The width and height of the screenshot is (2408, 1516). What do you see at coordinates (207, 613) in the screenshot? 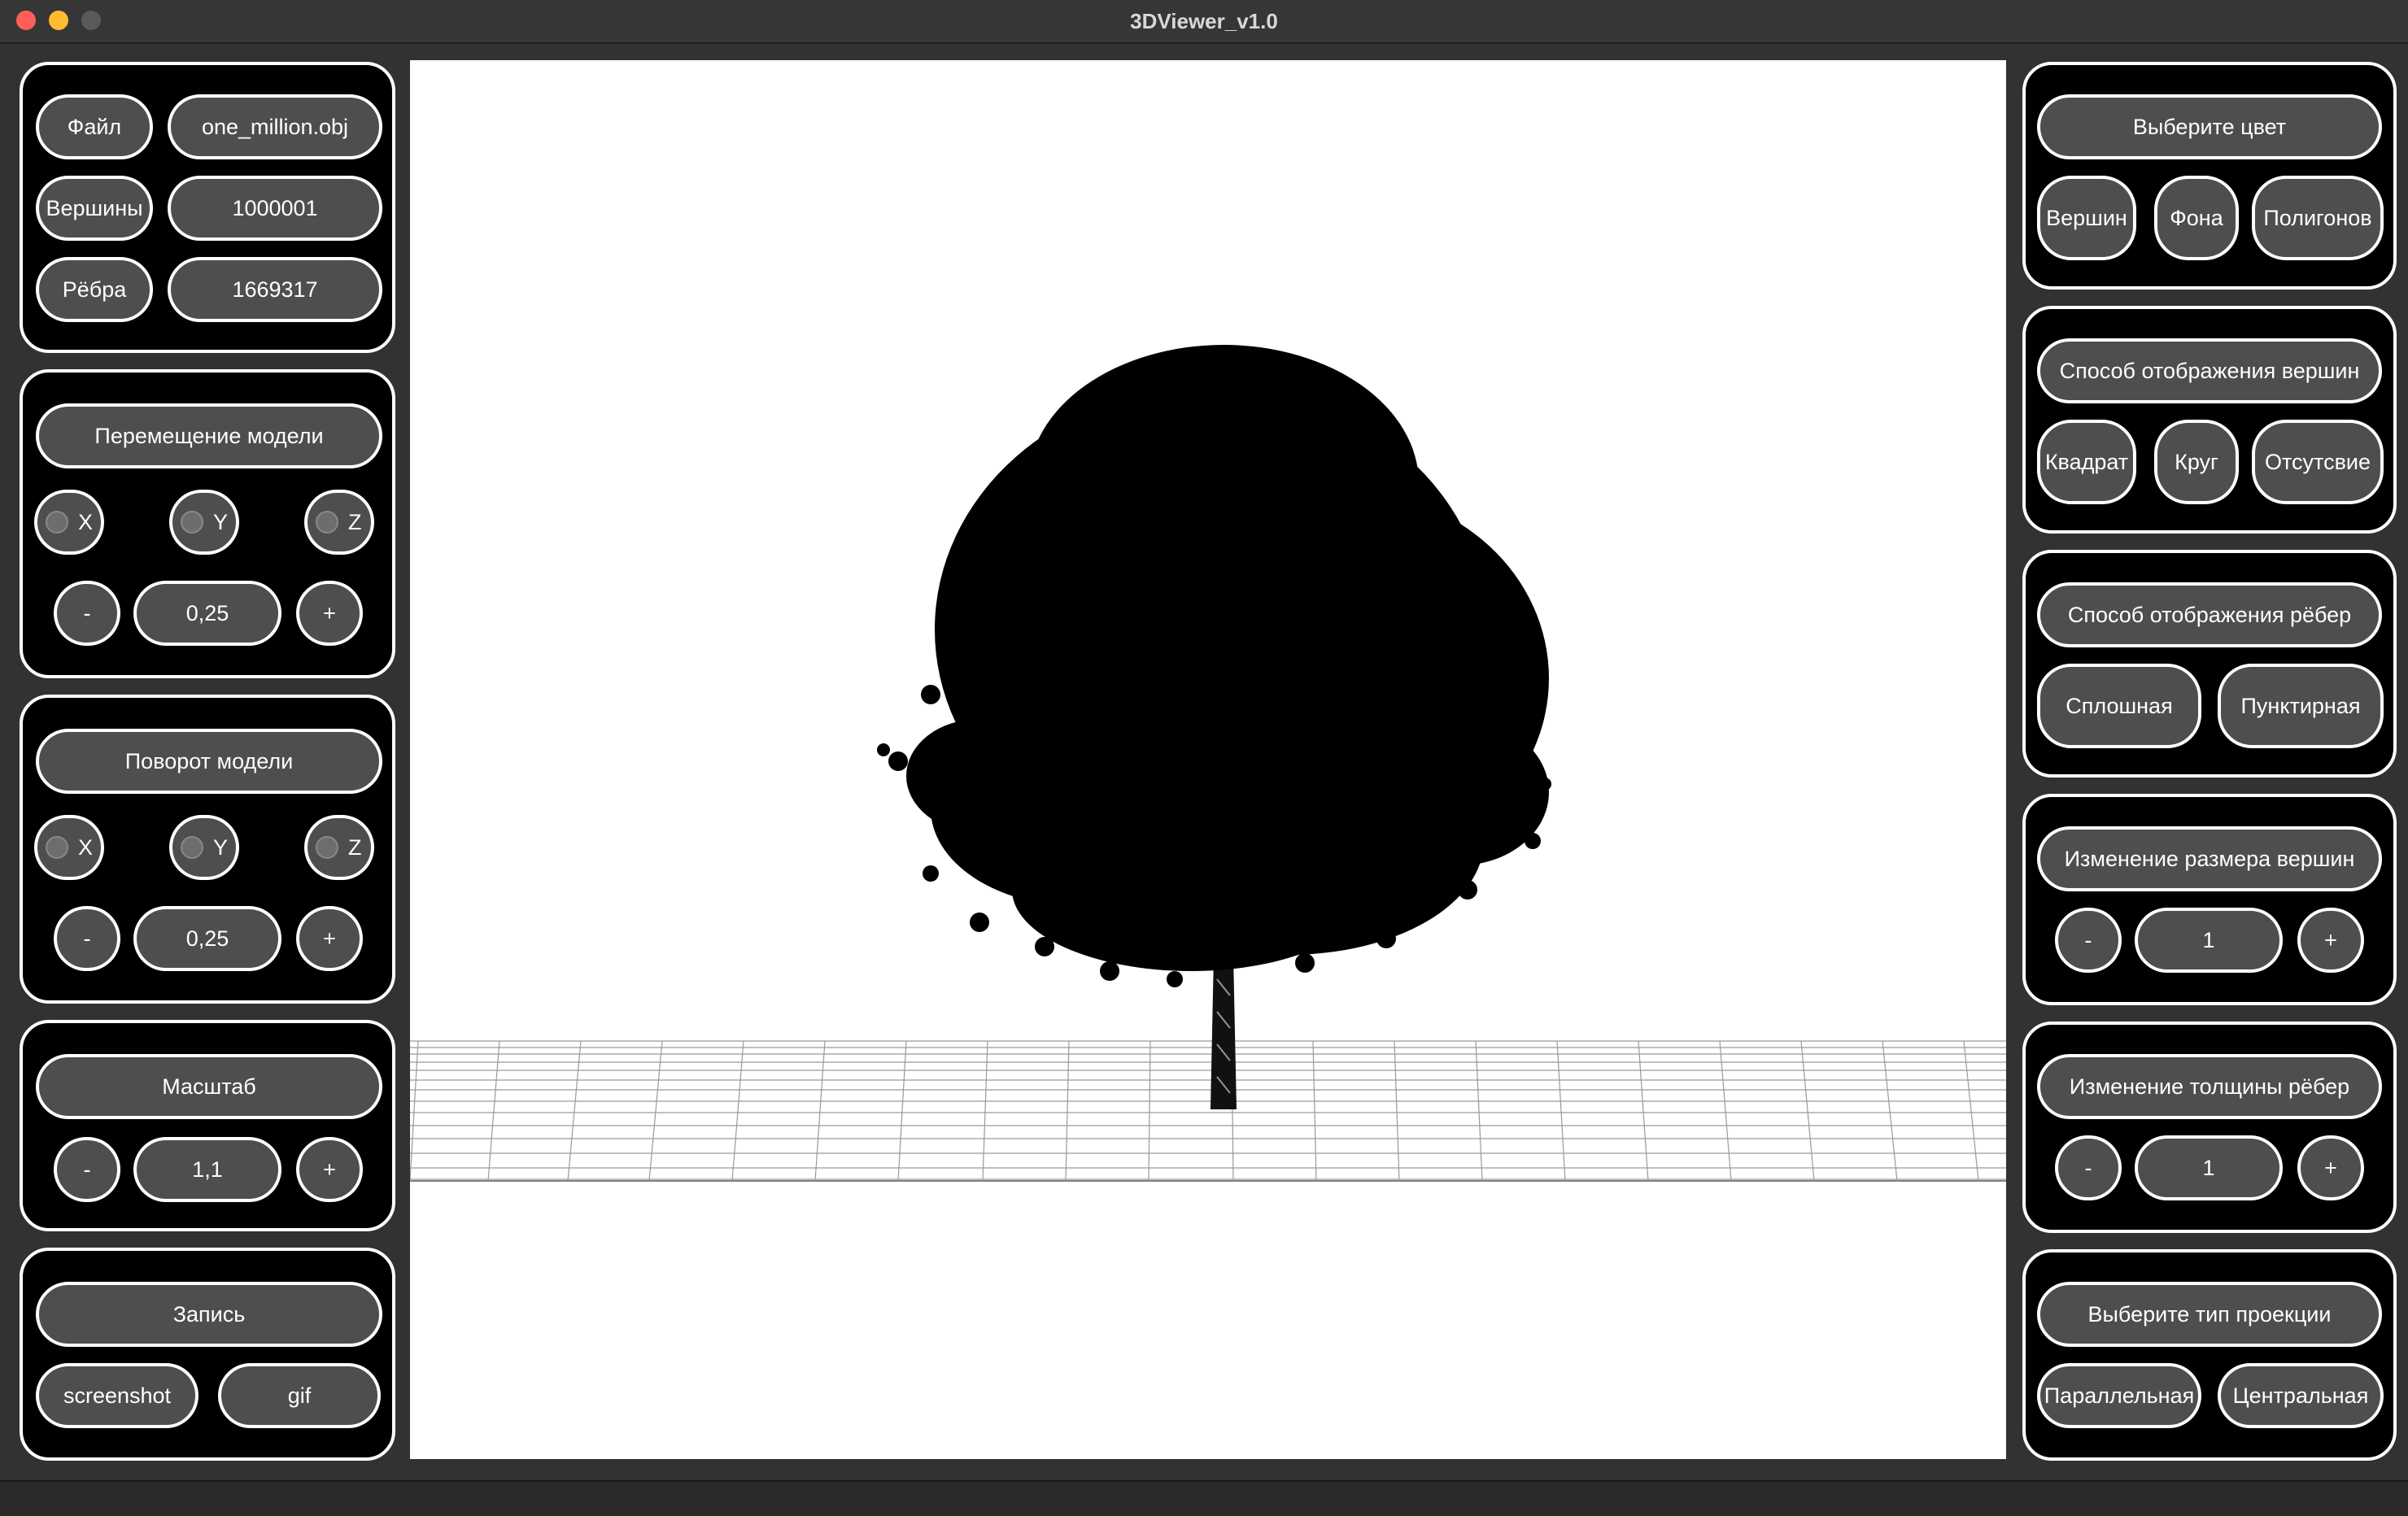
I see `translate-step-value: 0,25` at bounding box center [207, 613].